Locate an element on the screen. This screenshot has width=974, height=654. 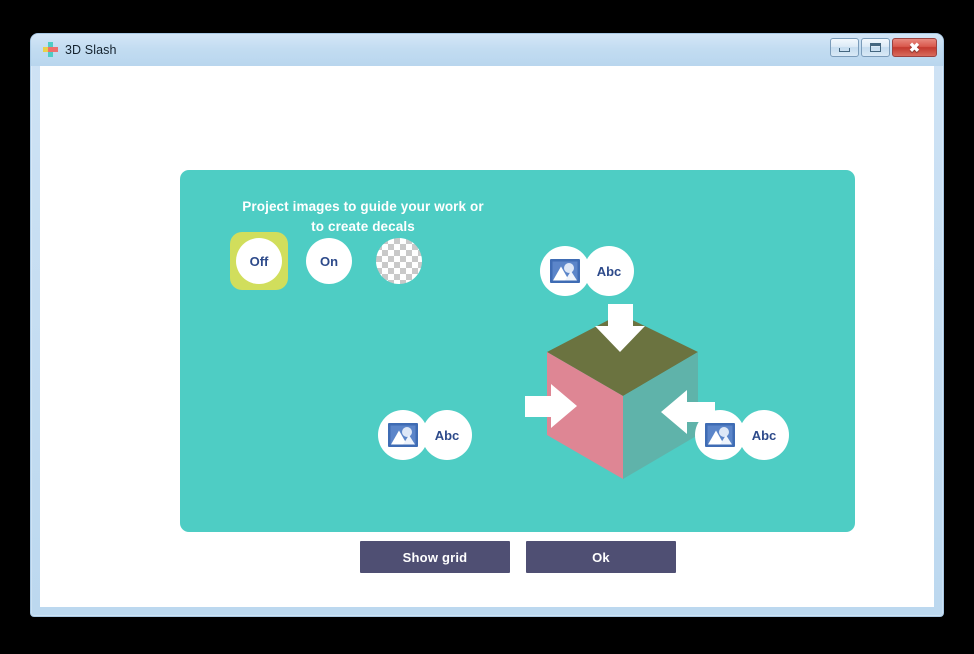
title-bar: 3D Slash ✖ is located at coordinates (487, 50).